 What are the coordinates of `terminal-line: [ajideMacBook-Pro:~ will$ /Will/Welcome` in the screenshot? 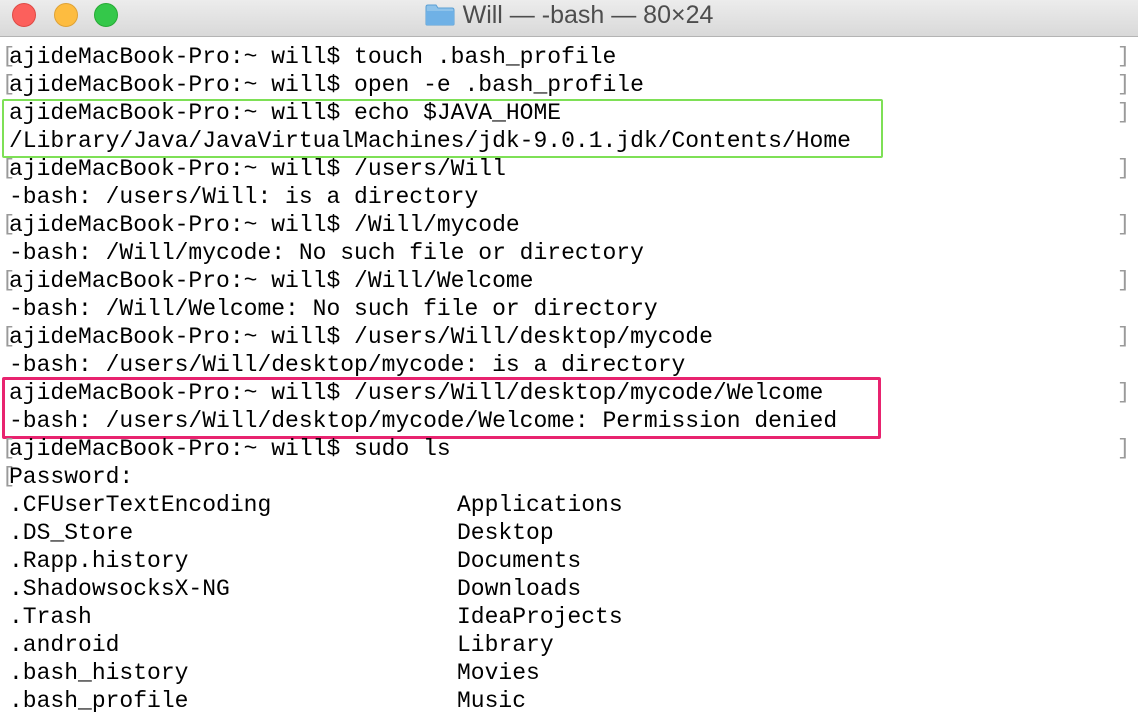 It's located at (268, 281).